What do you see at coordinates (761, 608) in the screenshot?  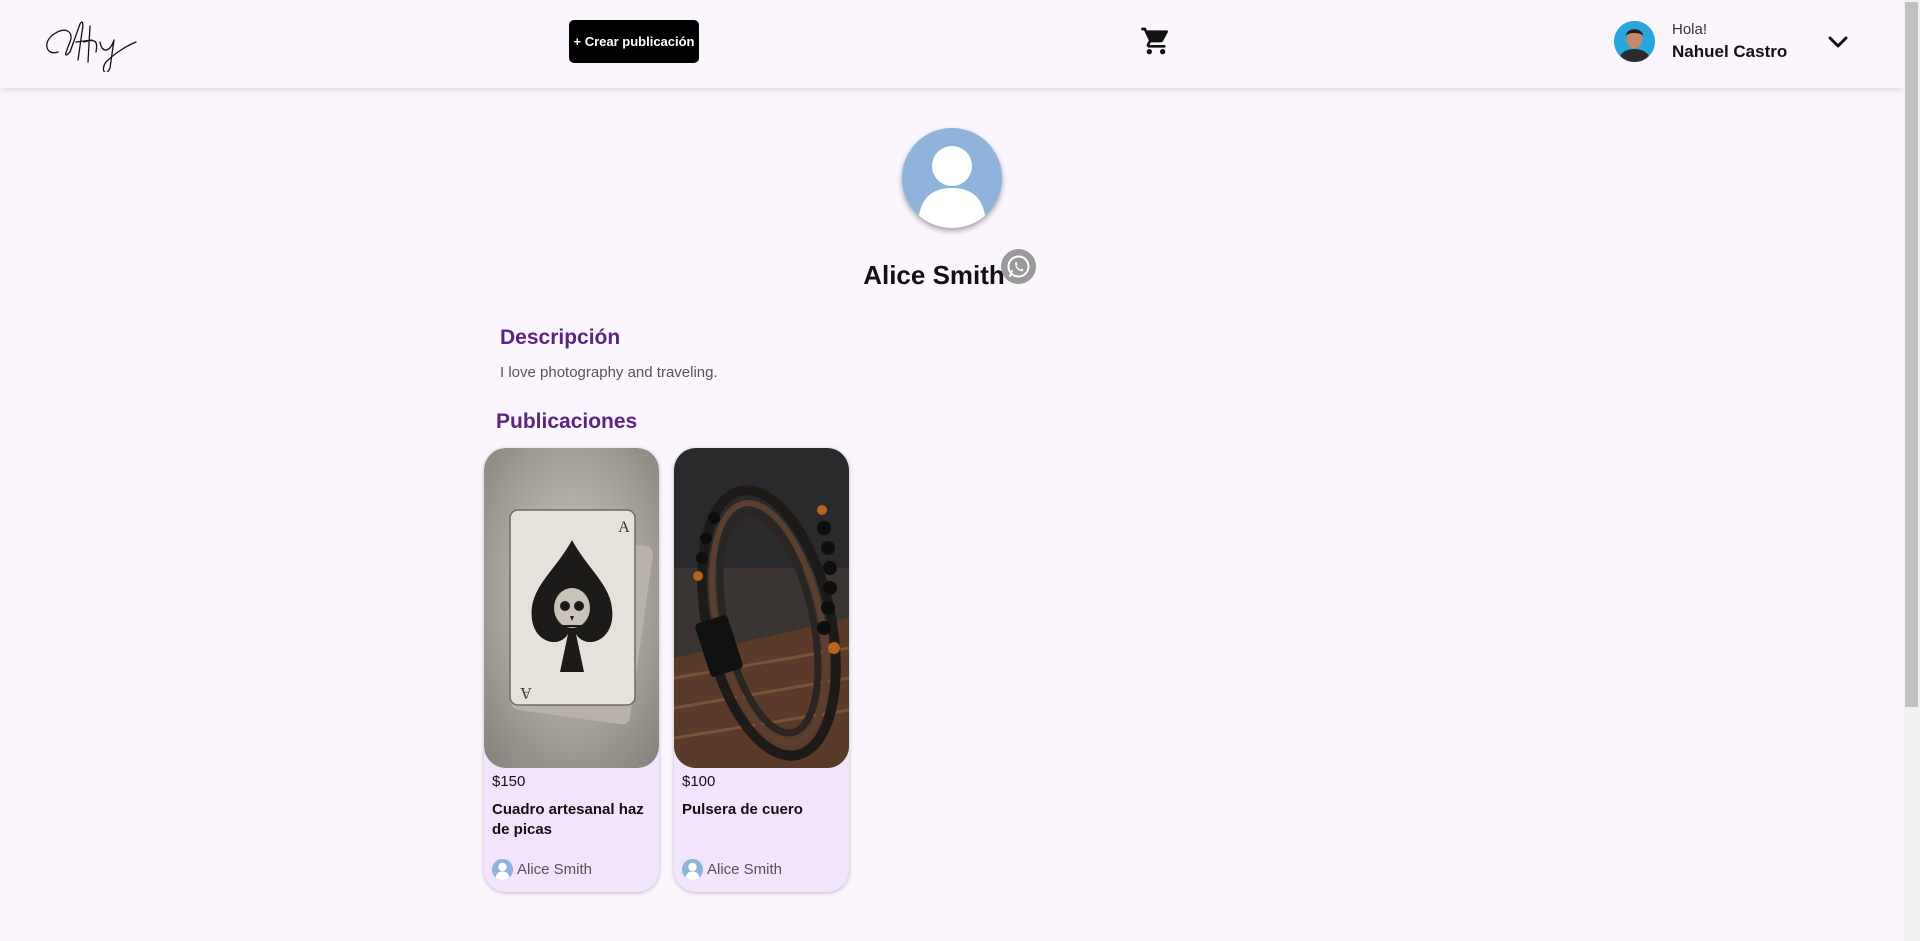 I see `publication-image` at bounding box center [761, 608].